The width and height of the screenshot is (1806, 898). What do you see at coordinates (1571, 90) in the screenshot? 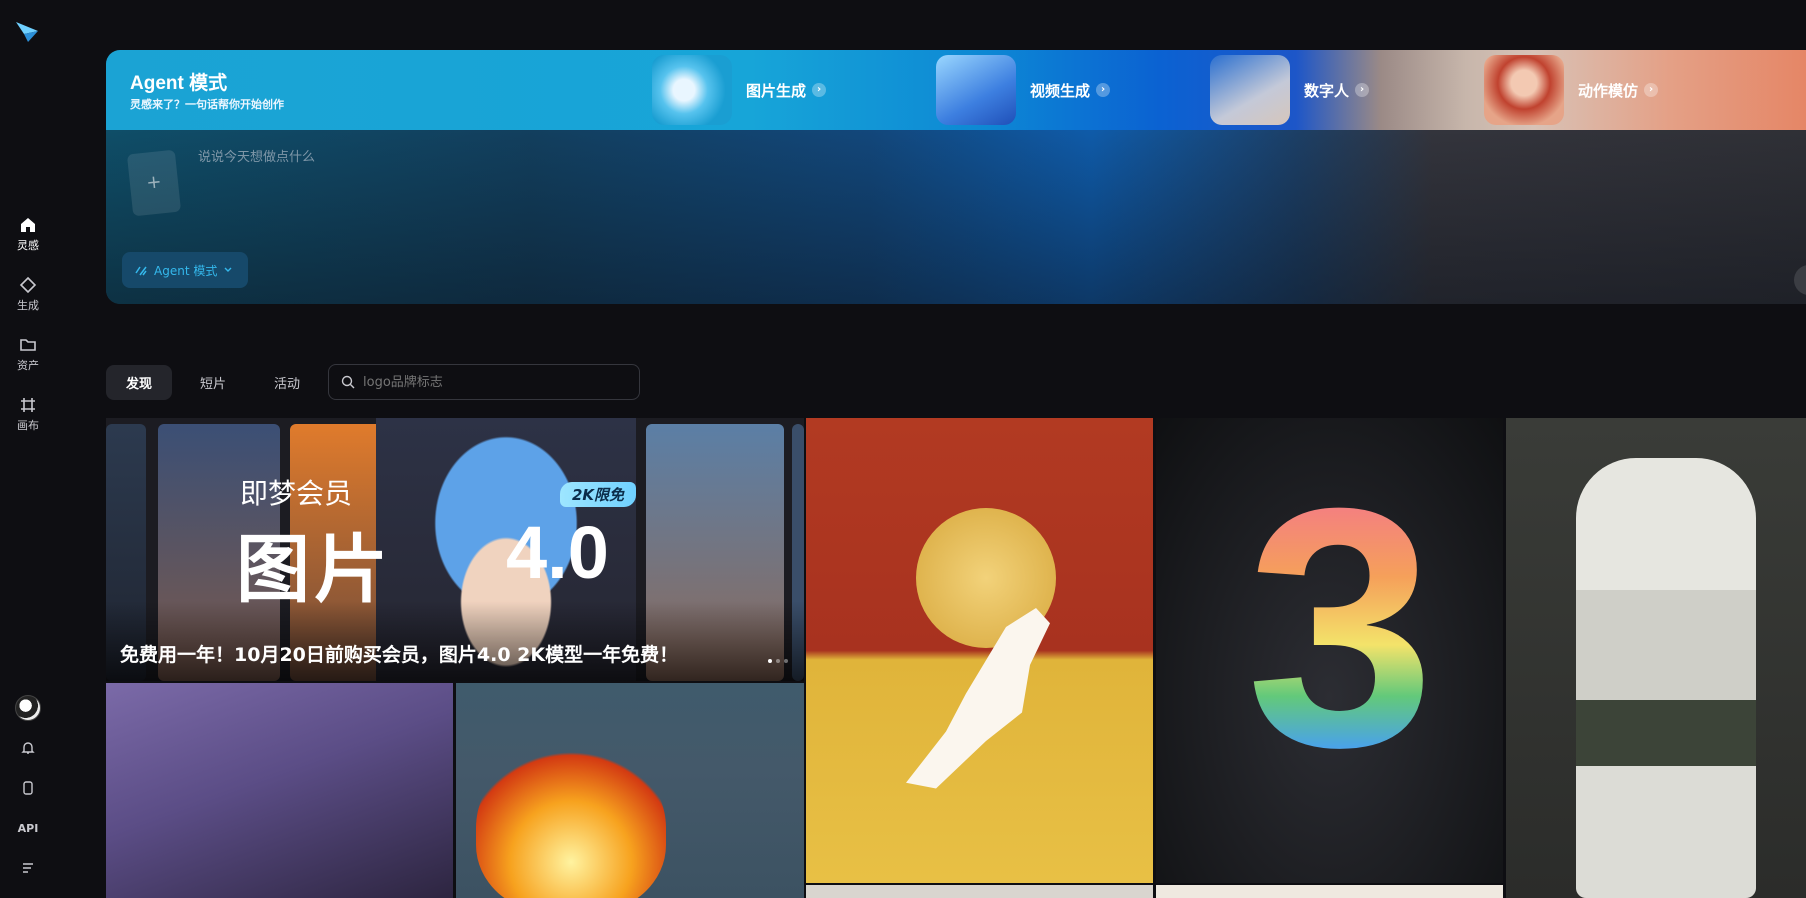
I see `mode-motion-imitation: 动作模仿 ›` at bounding box center [1571, 90].